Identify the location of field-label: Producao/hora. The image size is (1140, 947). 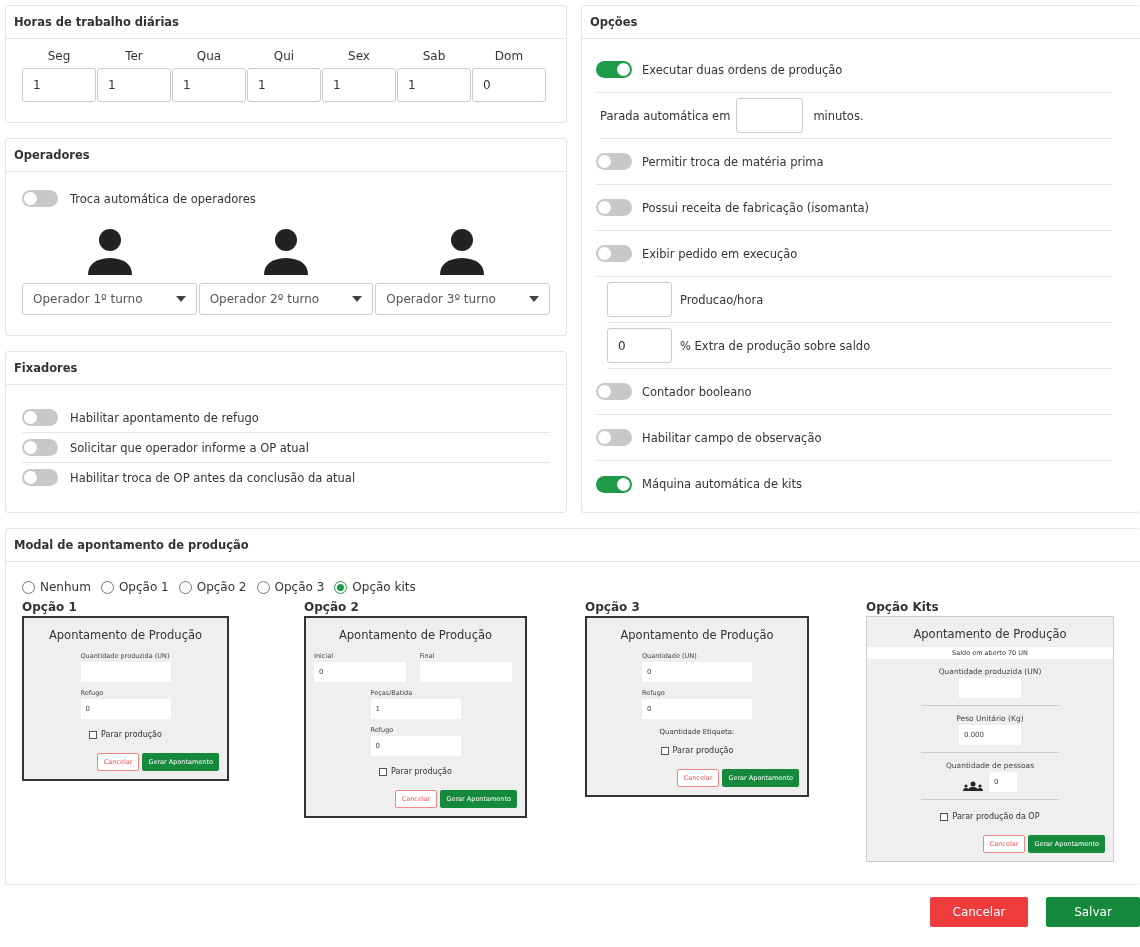
(722, 299).